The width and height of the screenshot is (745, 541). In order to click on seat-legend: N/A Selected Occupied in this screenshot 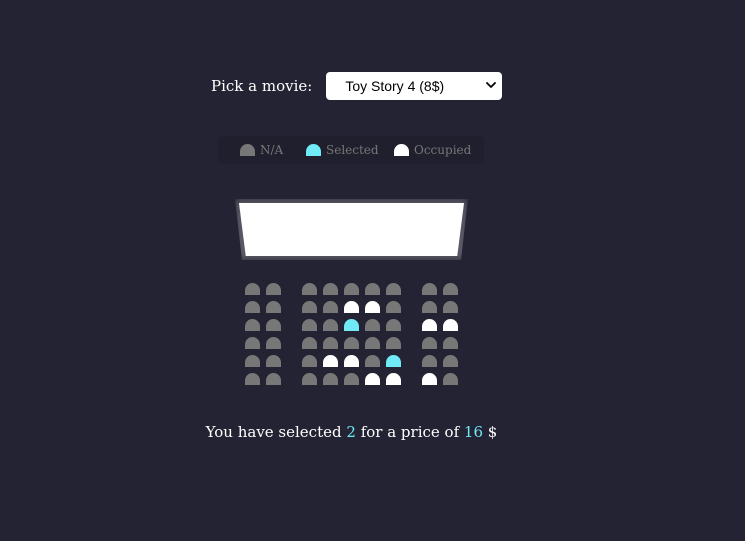, I will do `click(351, 150)`.